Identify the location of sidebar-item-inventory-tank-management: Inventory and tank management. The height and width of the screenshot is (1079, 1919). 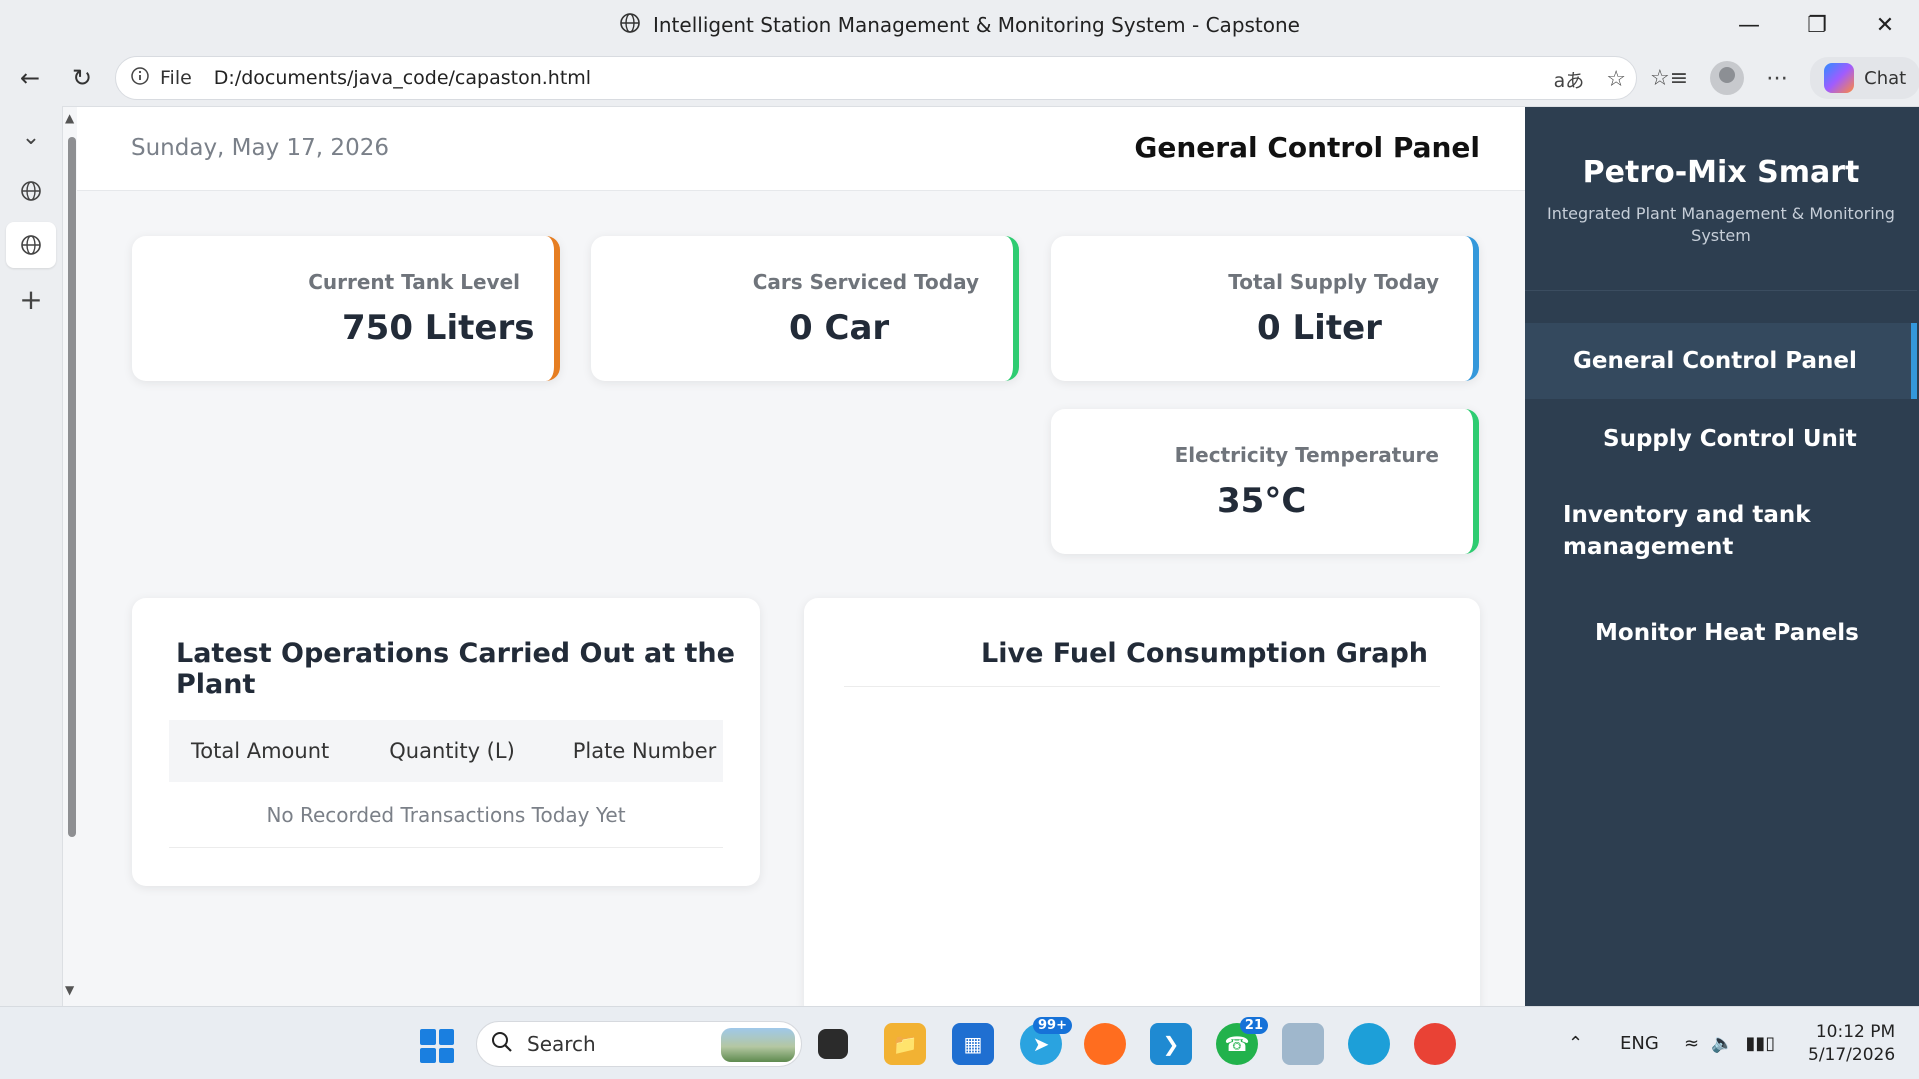
(1693, 531).